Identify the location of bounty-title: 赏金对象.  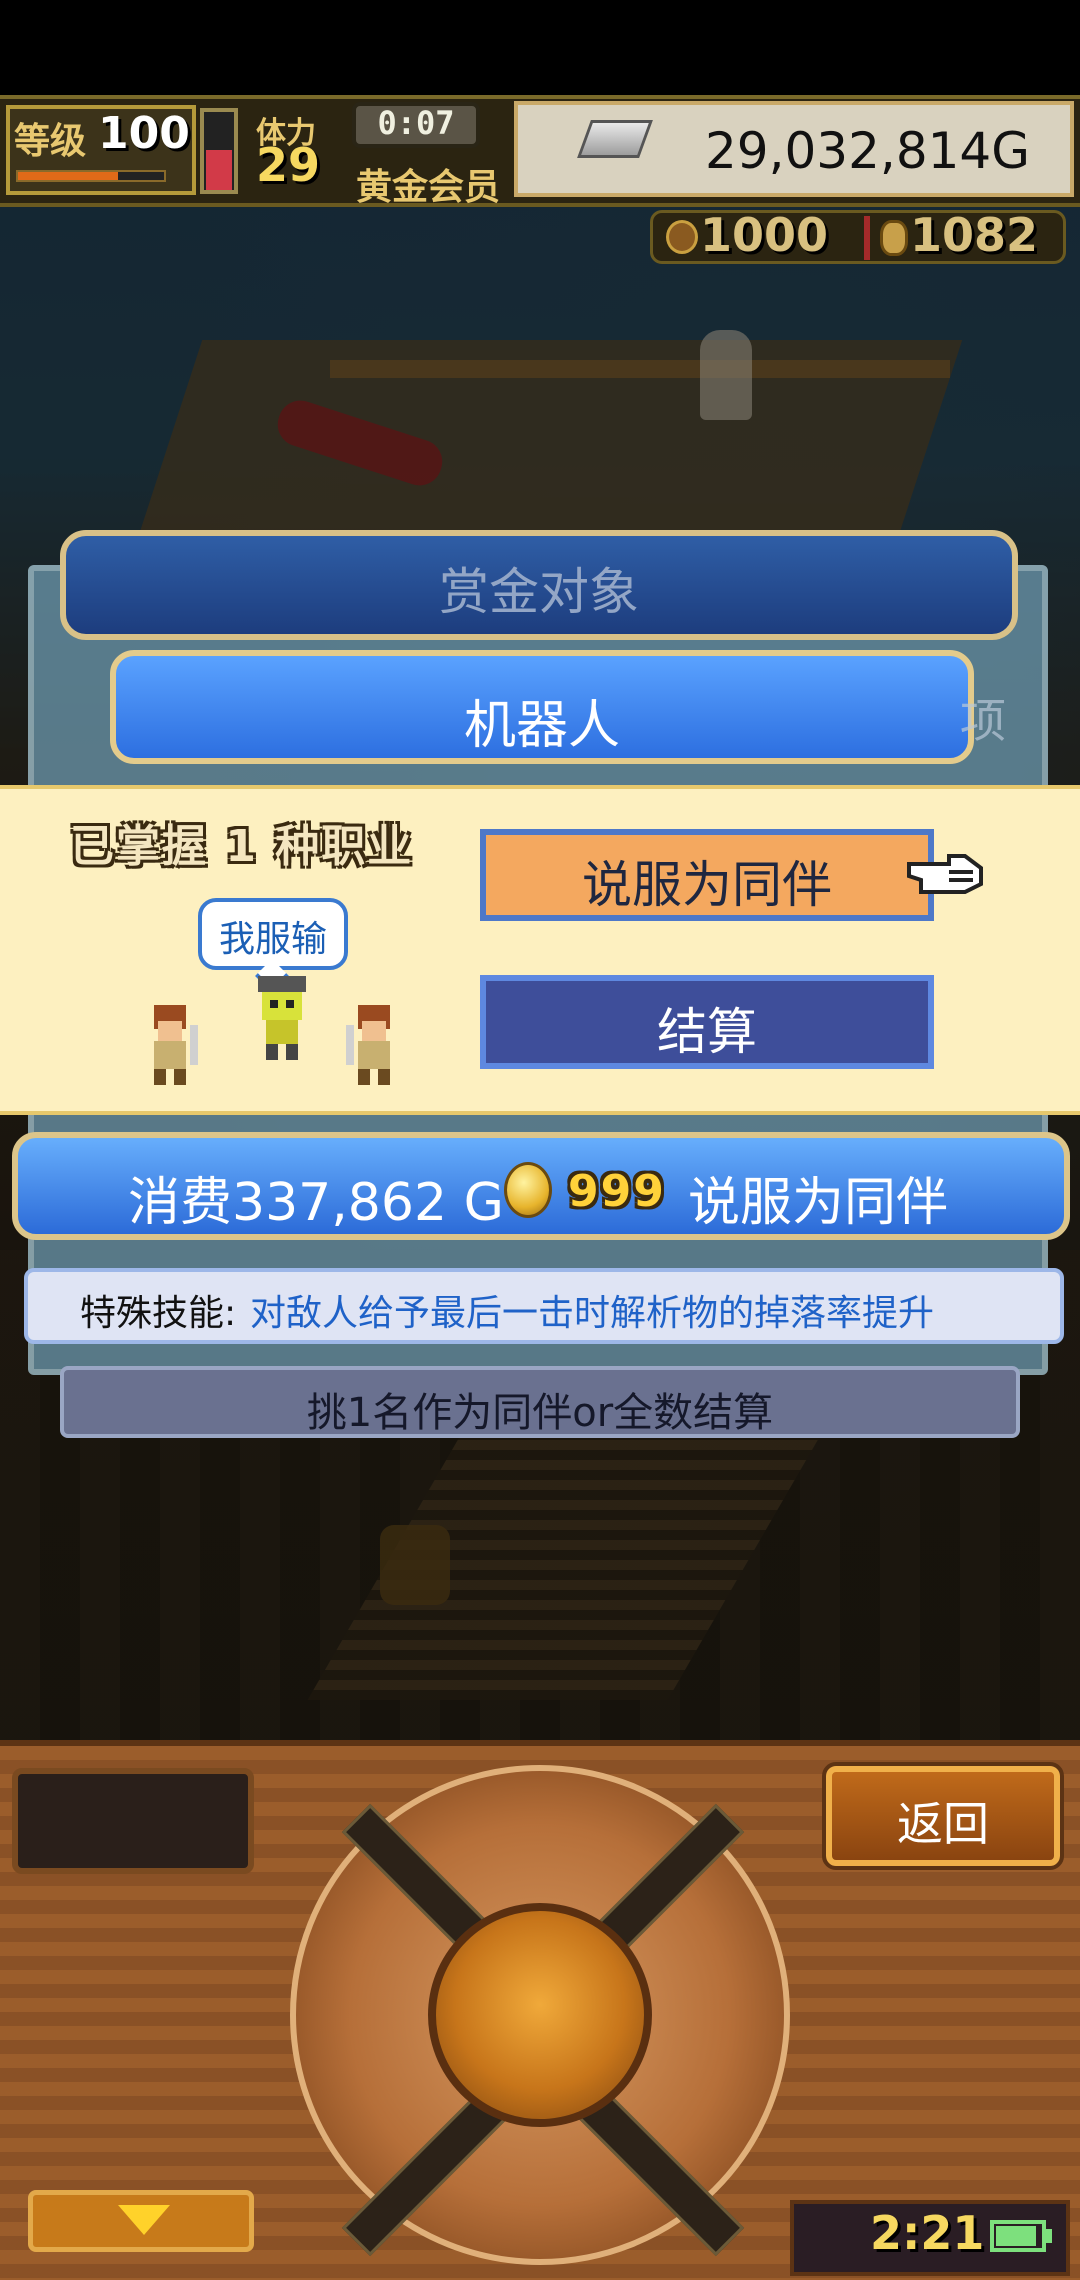
(539, 592).